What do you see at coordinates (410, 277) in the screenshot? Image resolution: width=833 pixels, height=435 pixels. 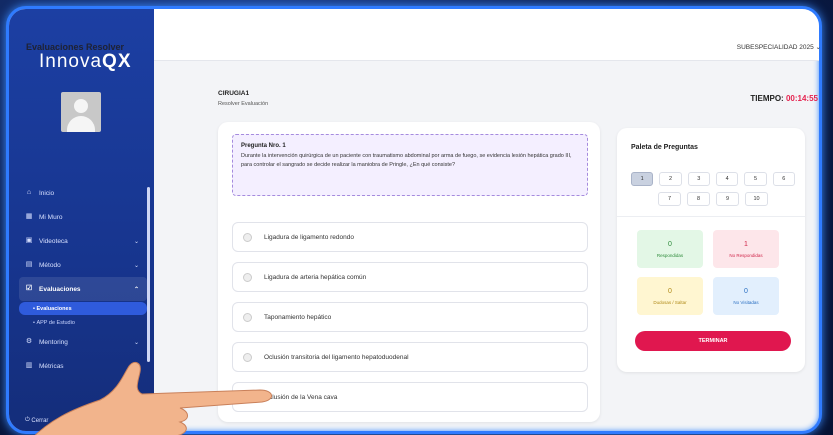 I see `answer-option: Ligadura de arteria hepática común` at bounding box center [410, 277].